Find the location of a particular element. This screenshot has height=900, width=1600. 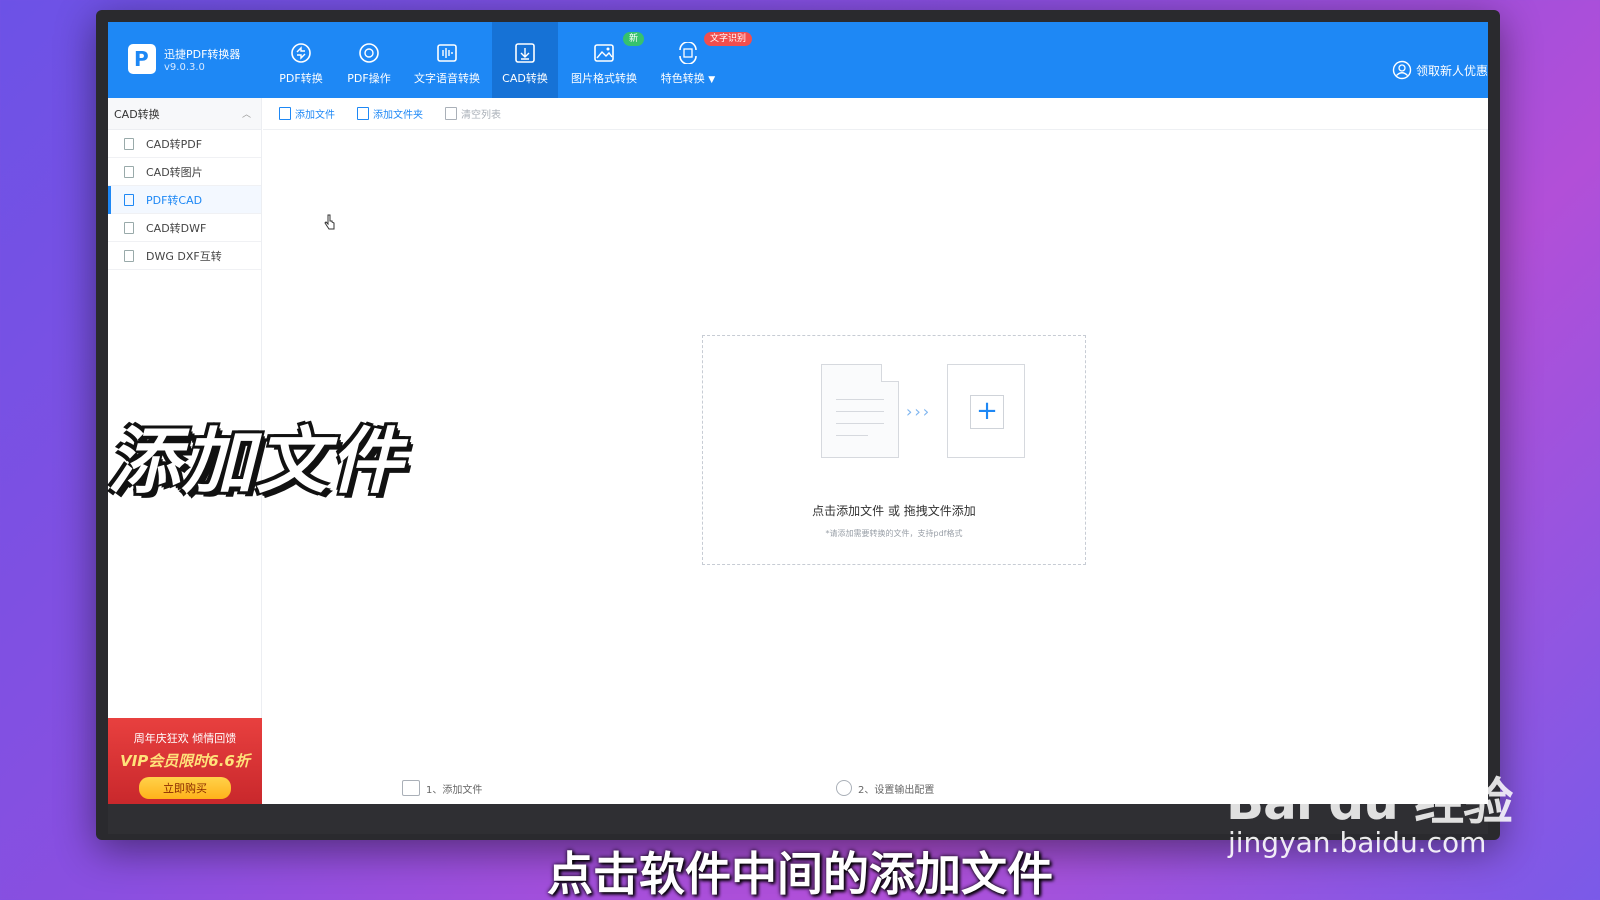

sidebar-section-header: CAD转换 ︿ is located at coordinates (184, 114).